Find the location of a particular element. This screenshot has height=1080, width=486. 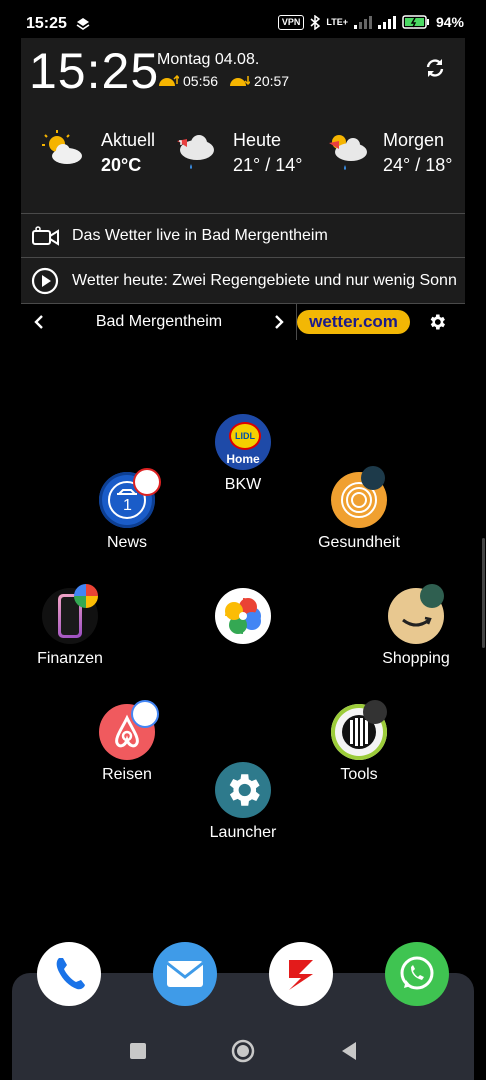

app-label-bkw: BKW is located at coordinates (243, 484).